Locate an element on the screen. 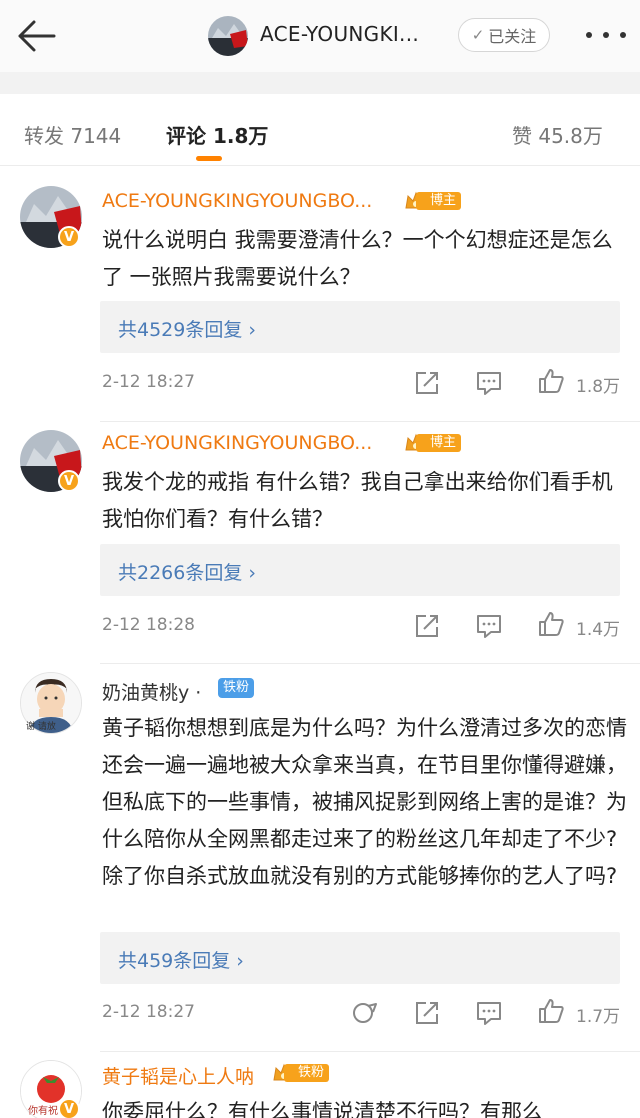  reaction-icon is located at coordinates (365, 1013).